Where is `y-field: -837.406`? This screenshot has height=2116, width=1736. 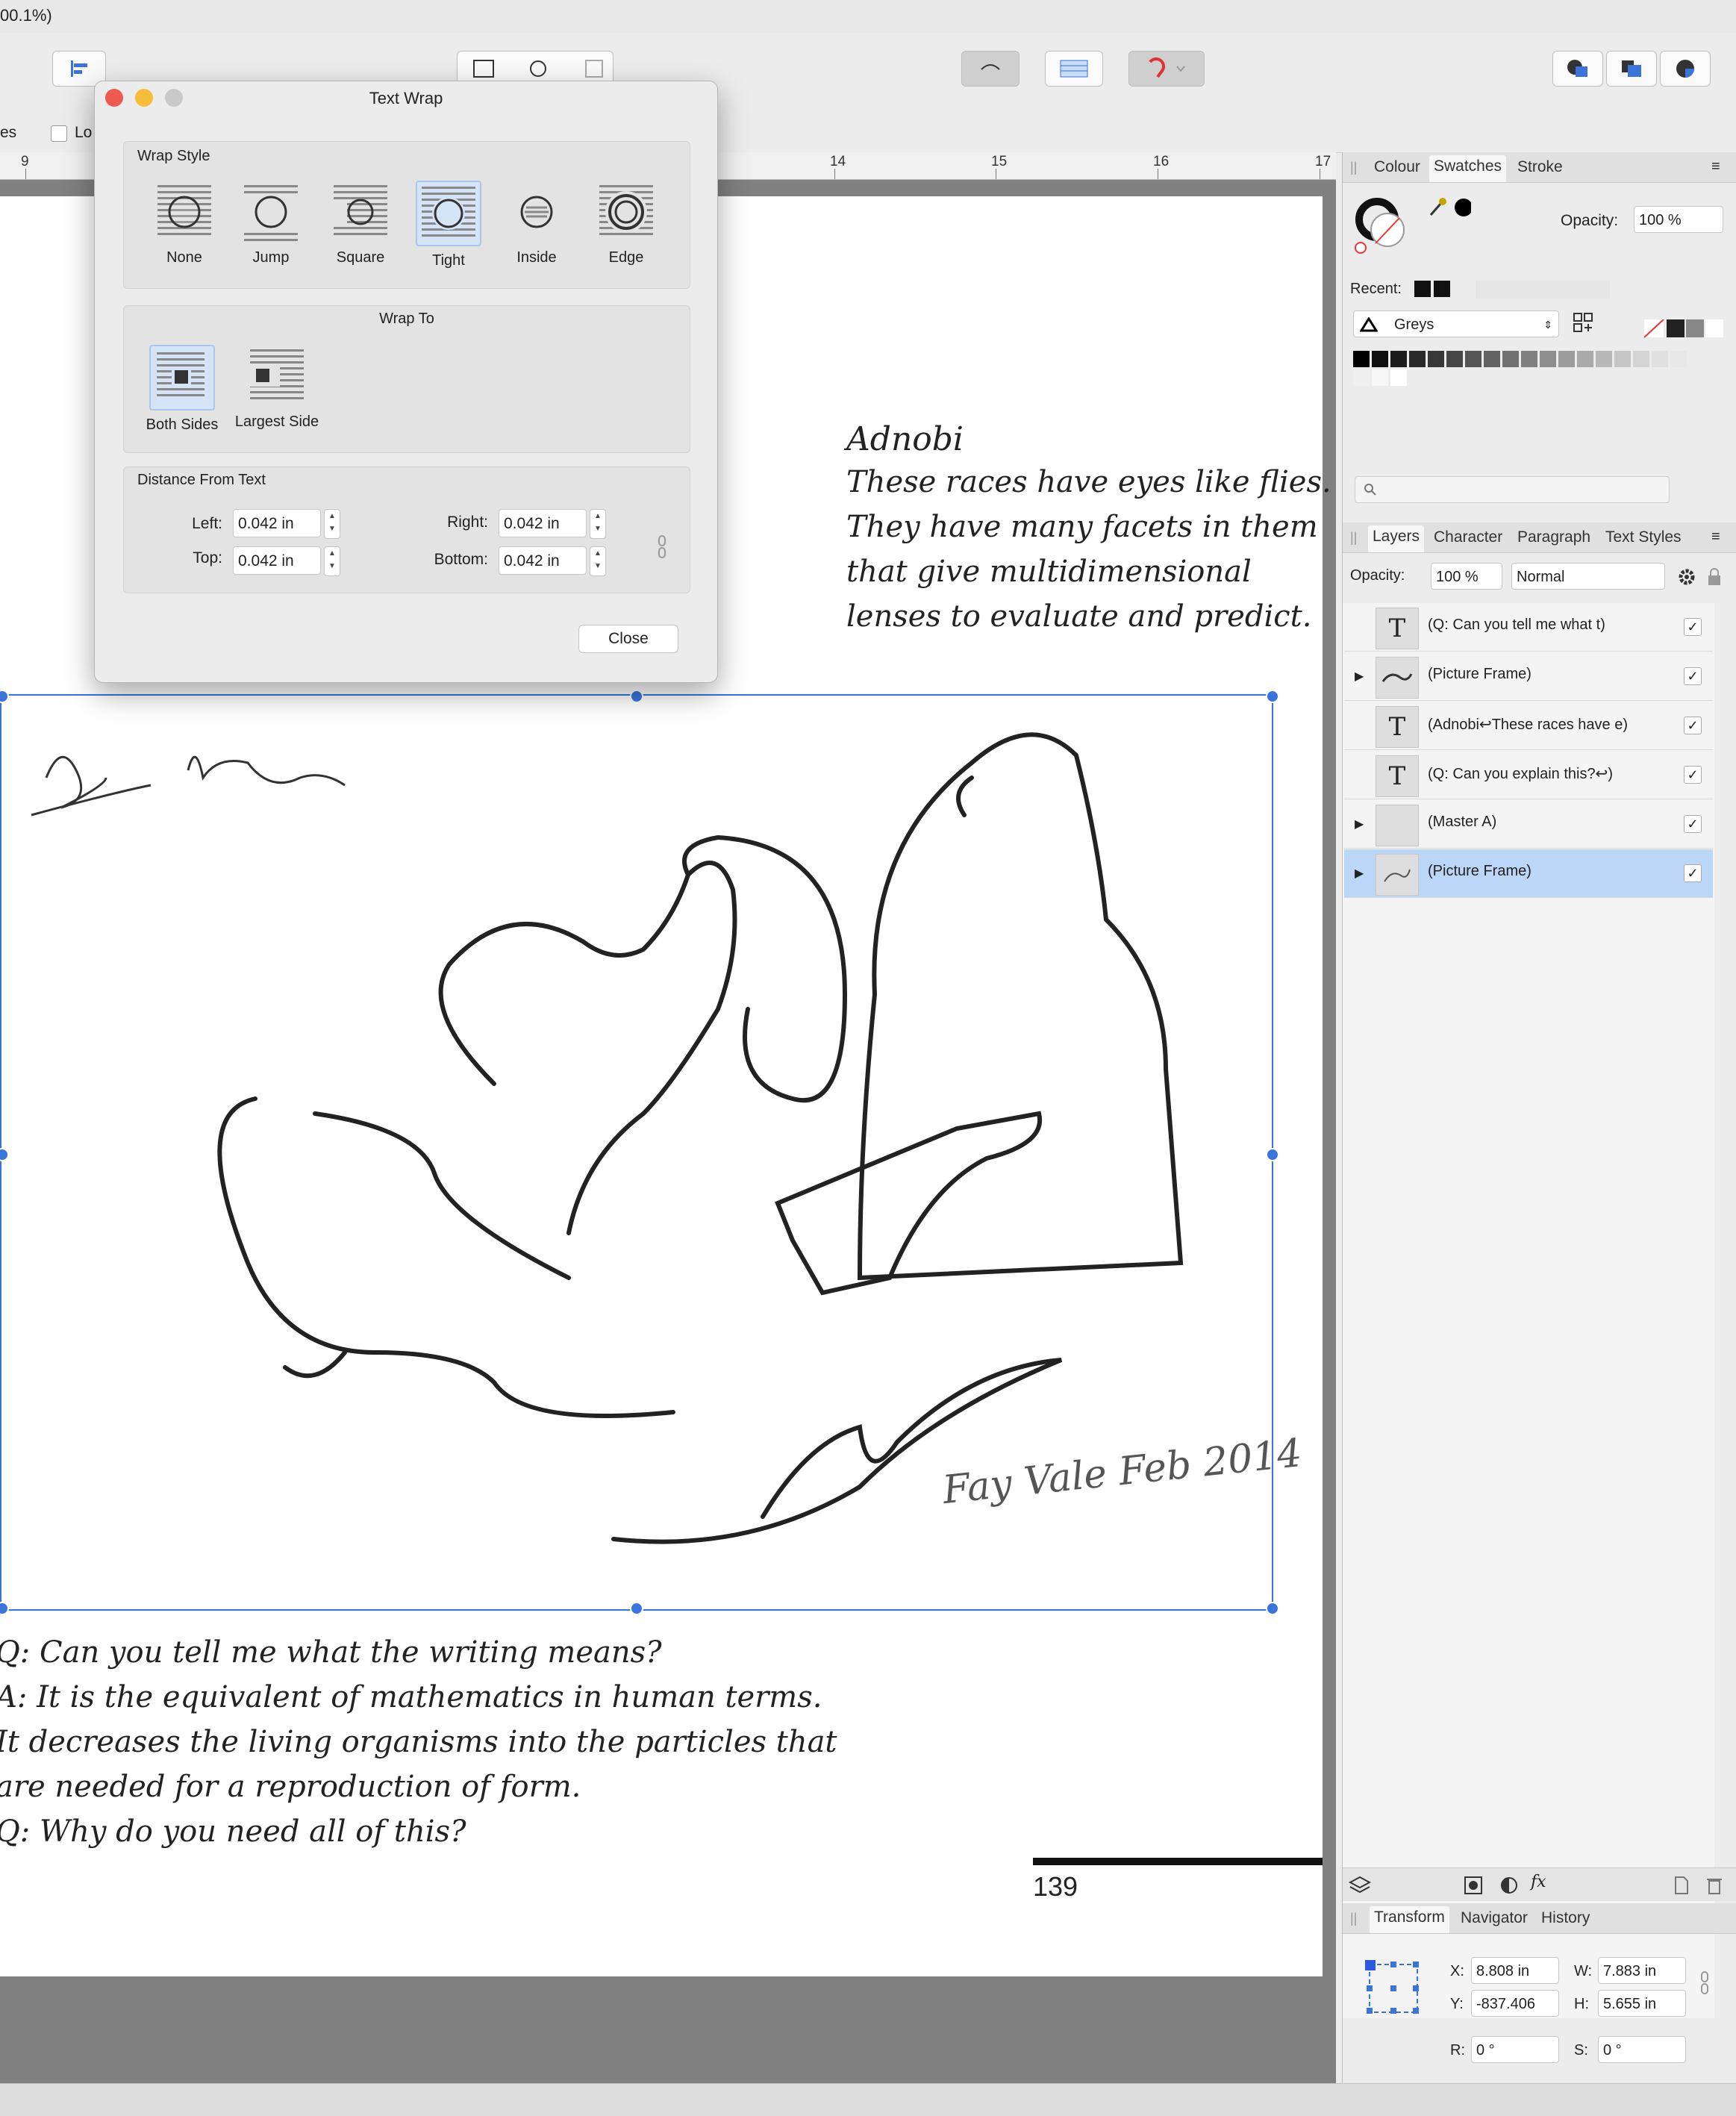
y-field: -837.406 is located at coordinates (1515, 2004).